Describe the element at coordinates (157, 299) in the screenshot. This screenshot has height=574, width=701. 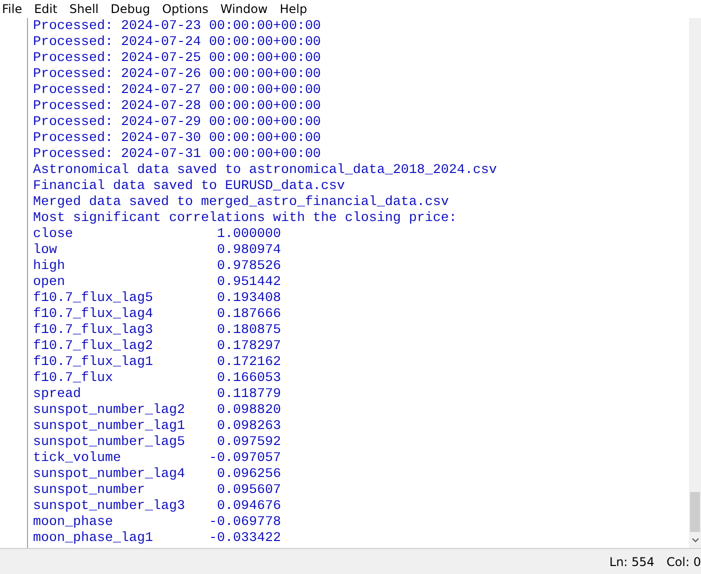
I see `output-line: f10.7_flux_lag5 0.193408` at that location.